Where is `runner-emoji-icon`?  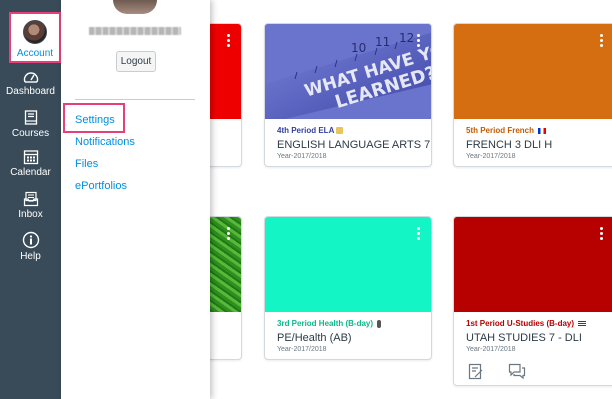 runner-emoji-icon is located at coordinates (379, 323).